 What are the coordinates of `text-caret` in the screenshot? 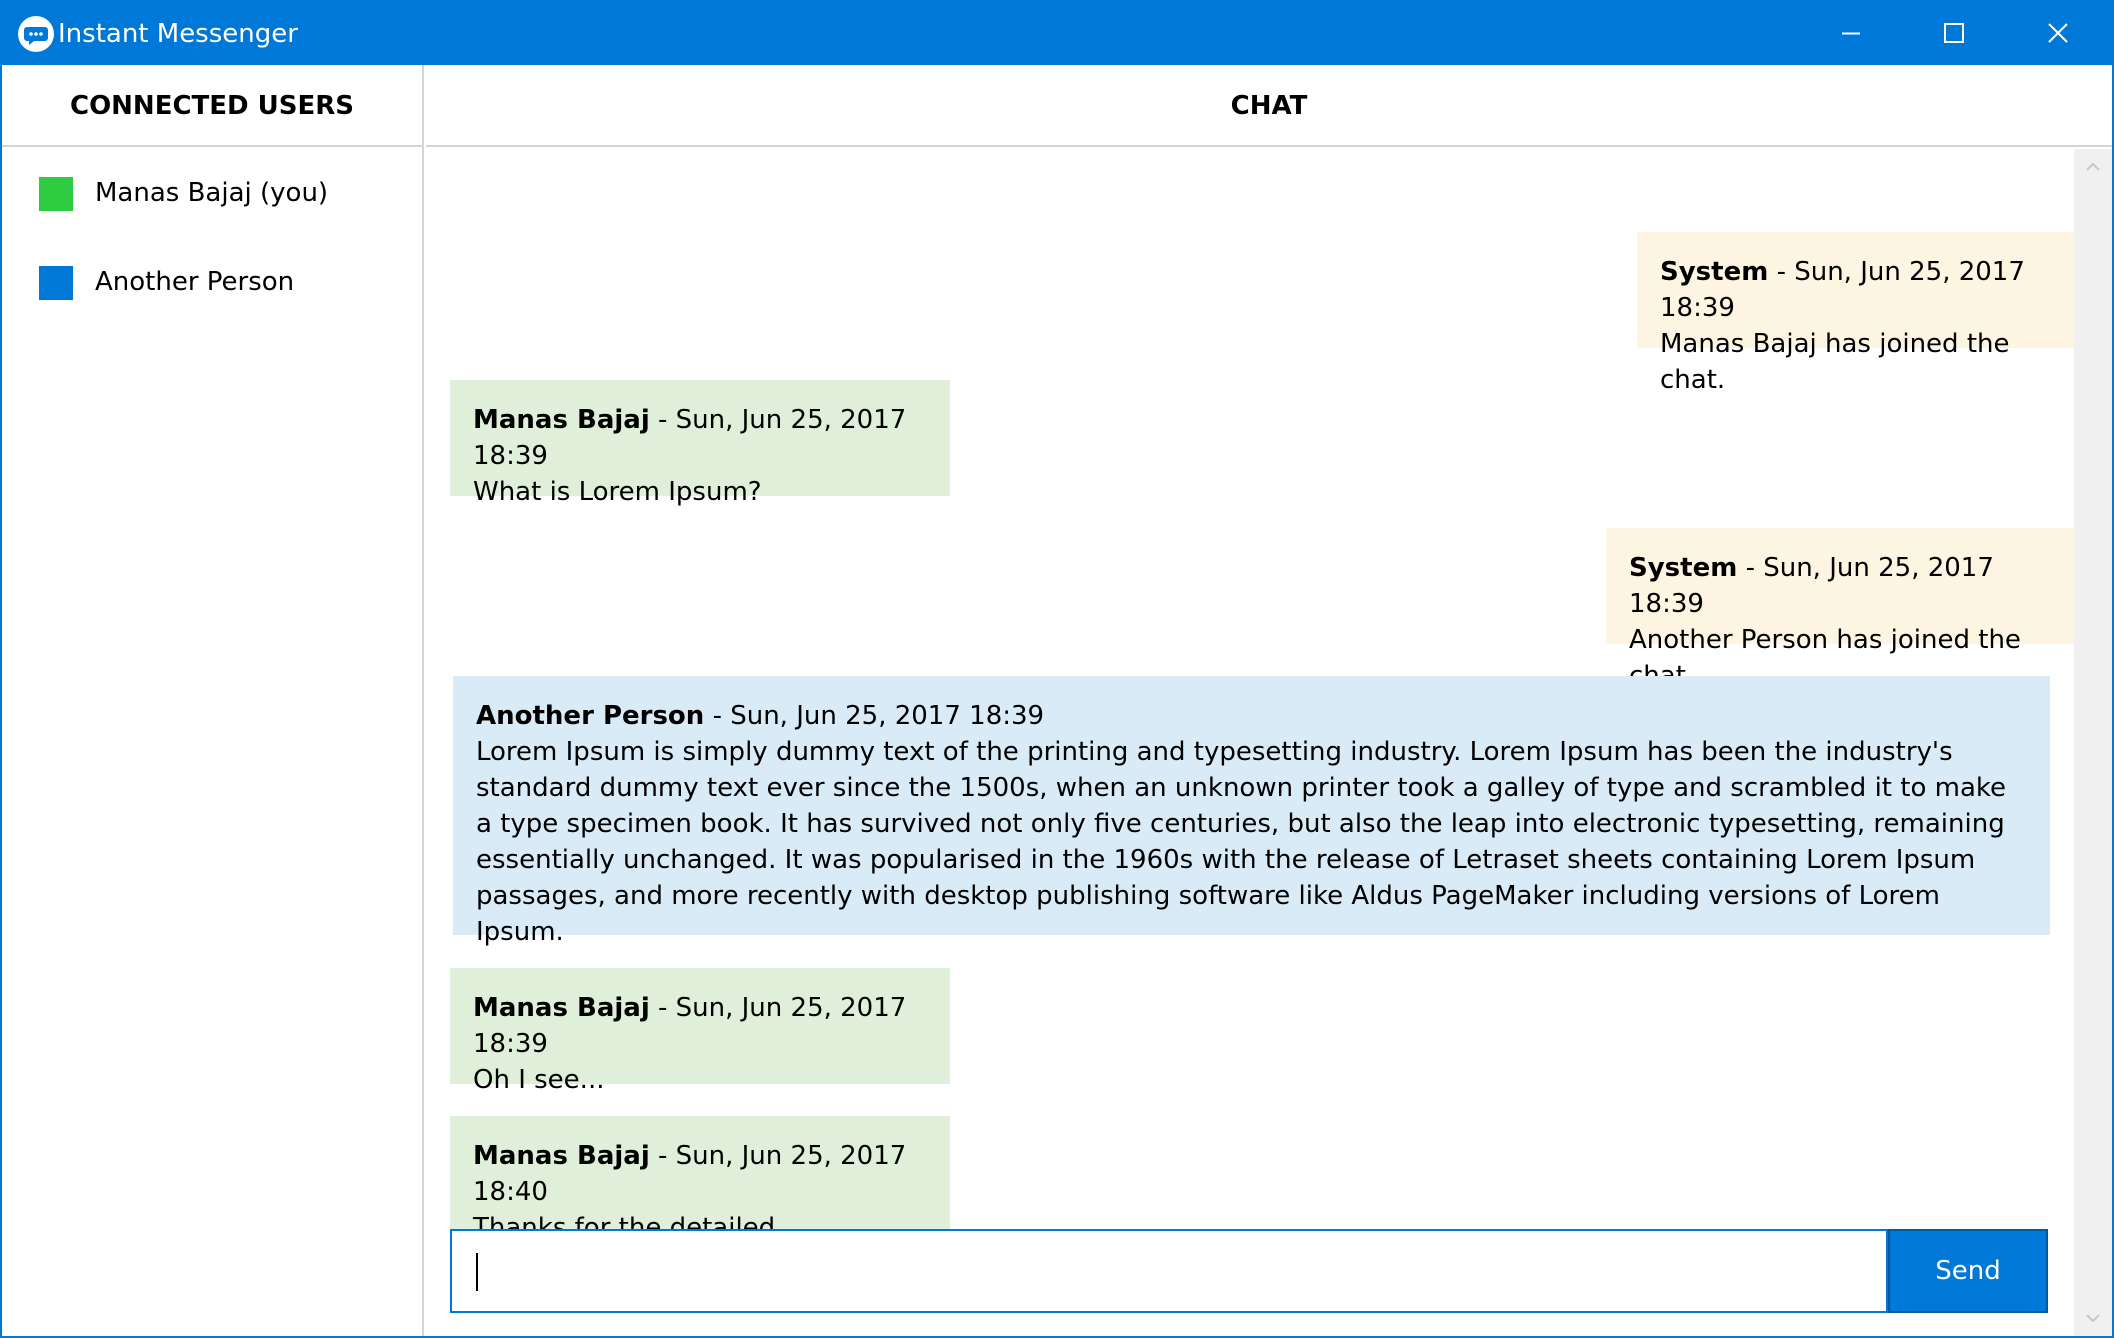 It's located at (477, 1272).